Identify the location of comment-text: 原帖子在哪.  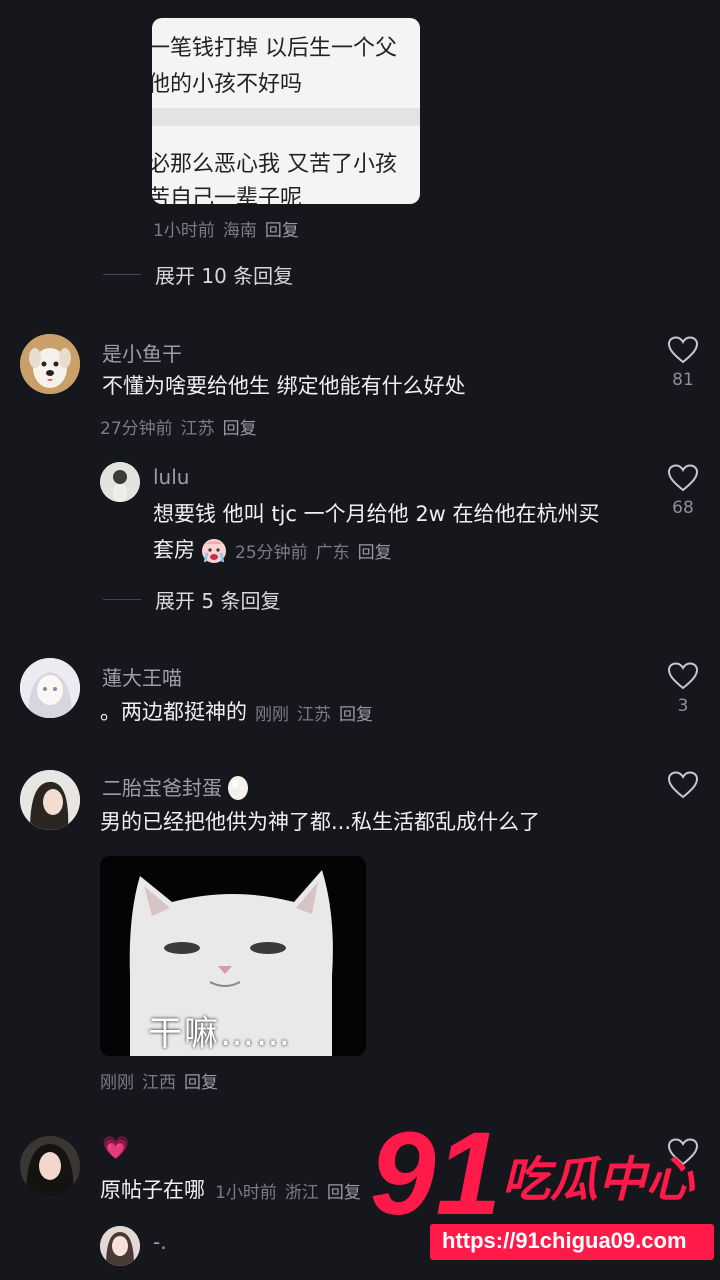
(152, 1190).